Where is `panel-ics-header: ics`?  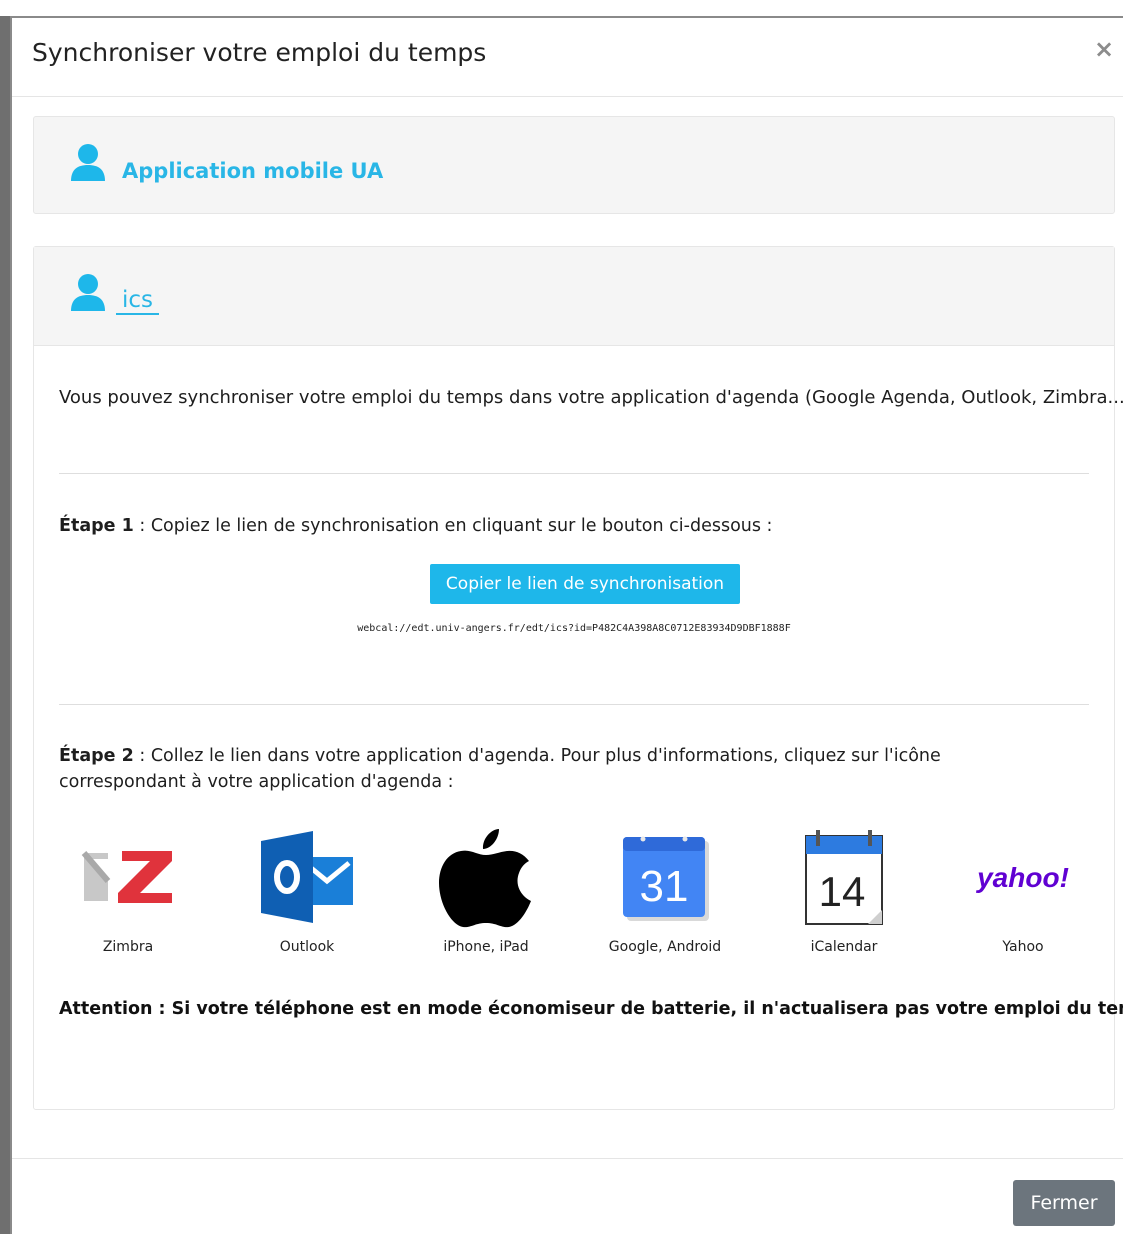 panel-ics-header: ics is located at coordinates (574, 296).